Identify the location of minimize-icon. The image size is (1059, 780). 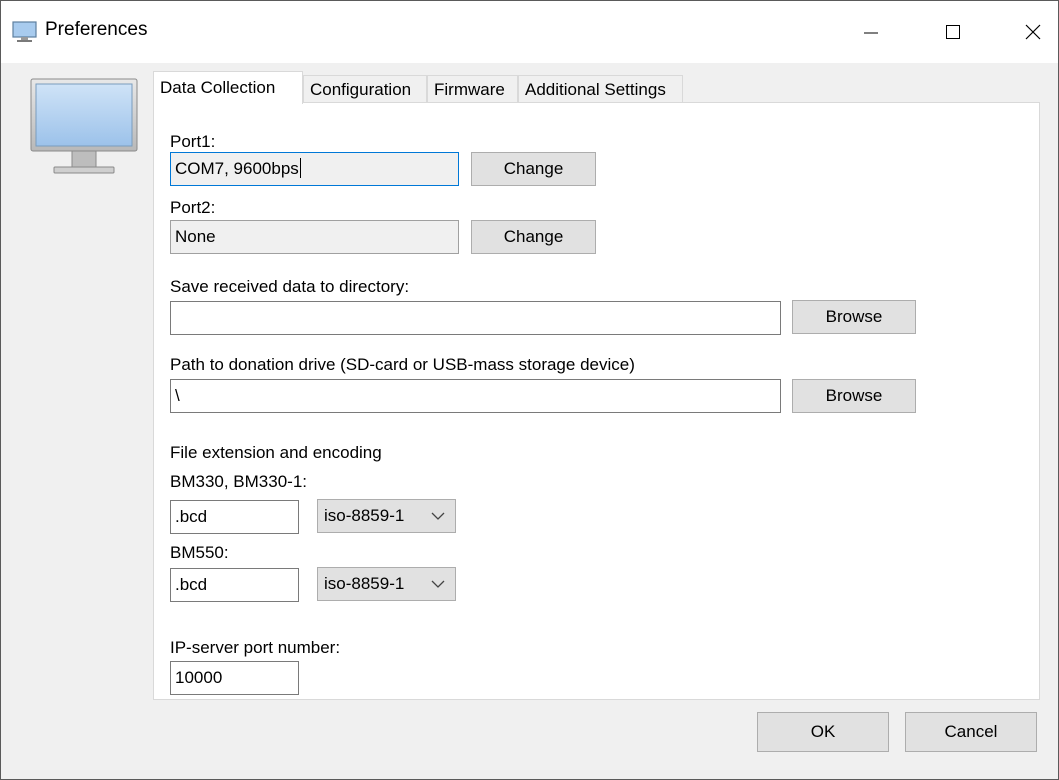
(871, 33).